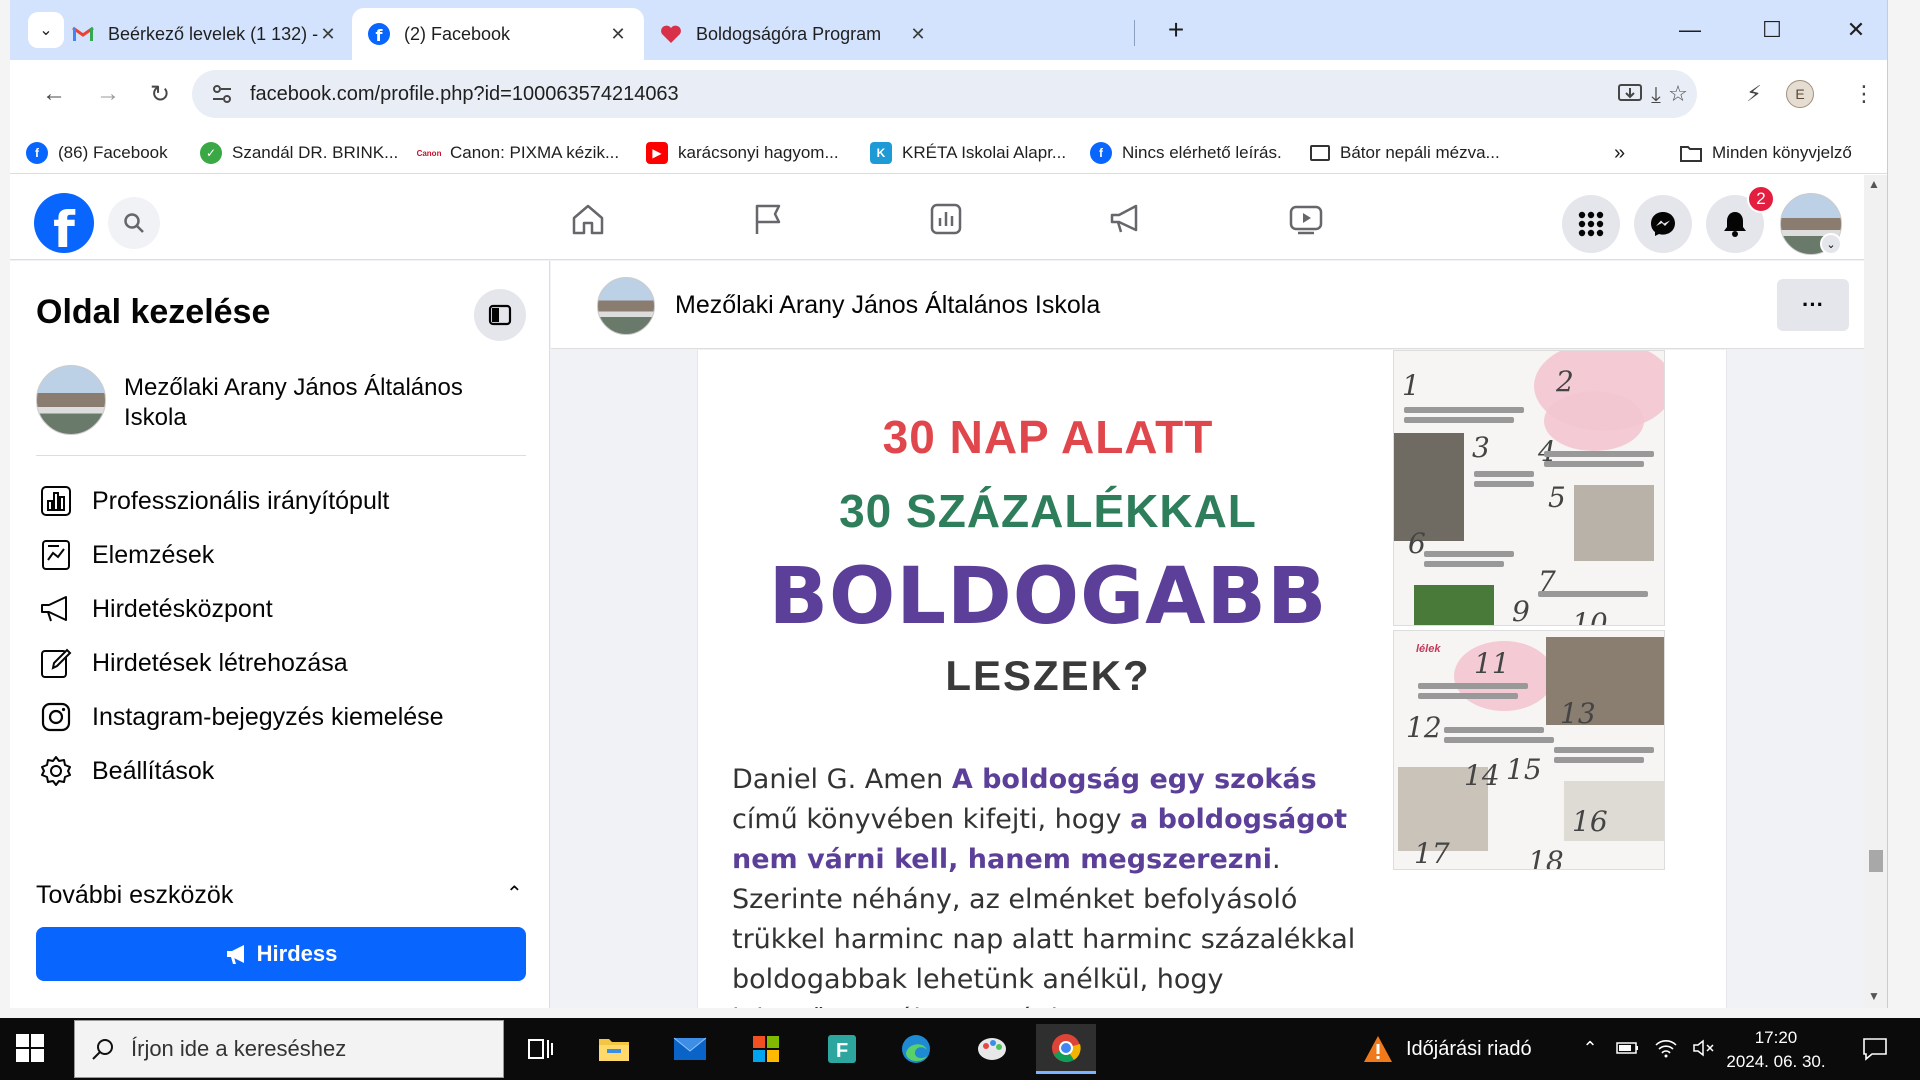 The height and width of the screenshot is (1080, 1920). What do you see at coordinates (1831, 244) in the screenshot?
I see `chevron-down-icon: ⌄` at bounding box center [1831, 244].